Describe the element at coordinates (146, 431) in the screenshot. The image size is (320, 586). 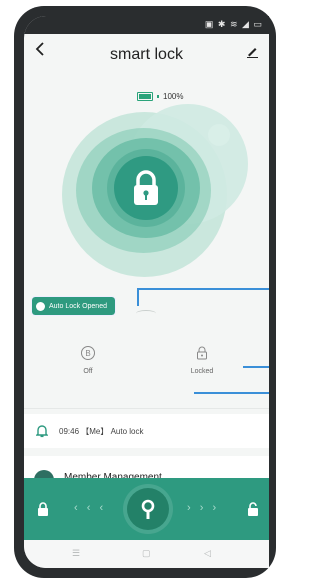
I see `latest-log-row: 09:46 【Me】 Auto lock` at that location.